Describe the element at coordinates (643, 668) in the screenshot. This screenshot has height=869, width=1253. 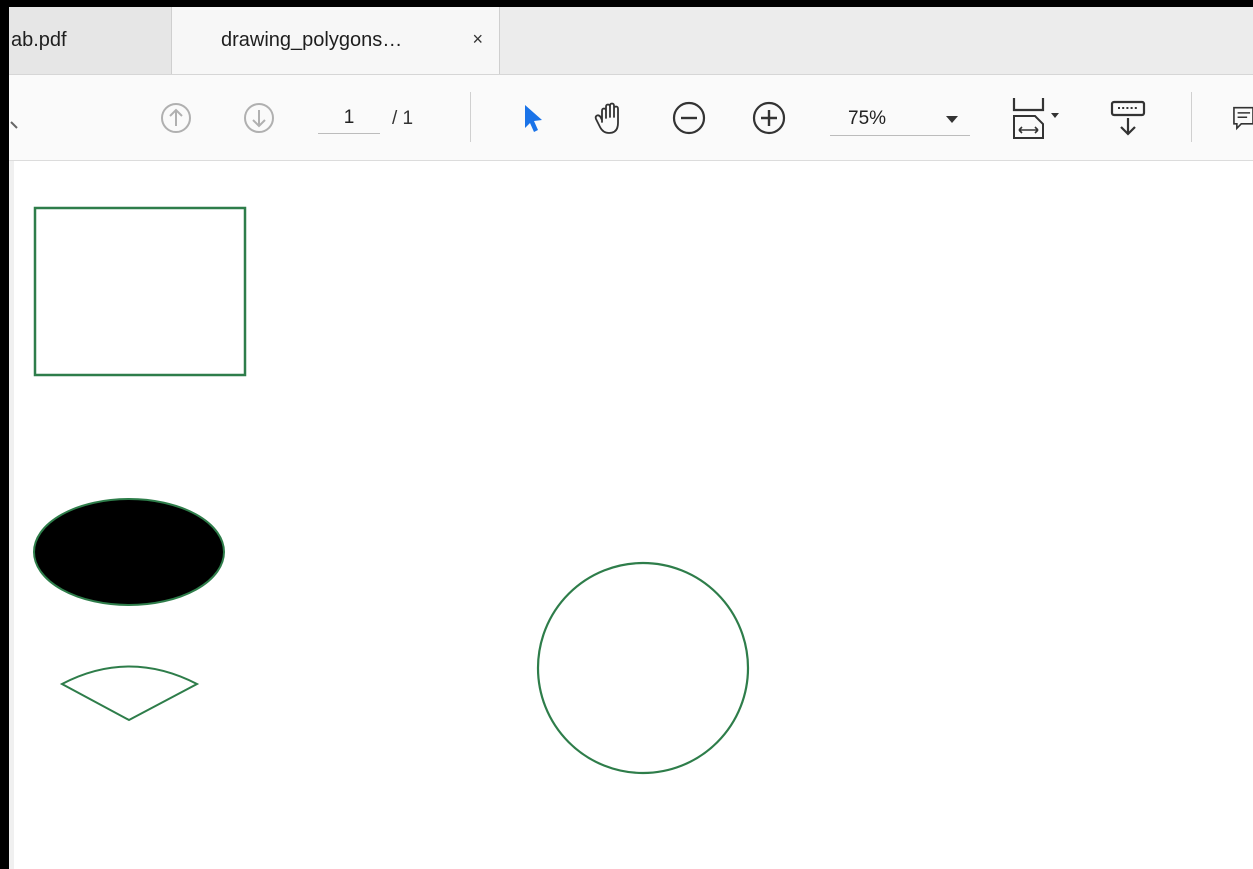
I see `circle-shape` at that location.